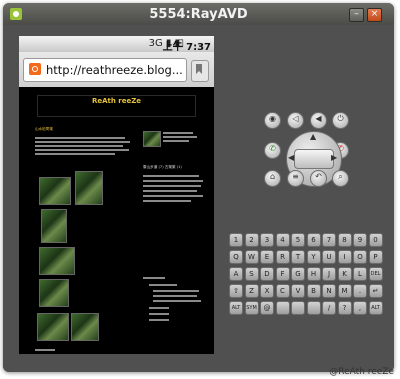 This screenshot has height=379, width=400. I want to click on dpad-left-icon: ◀, so click(291, 157).